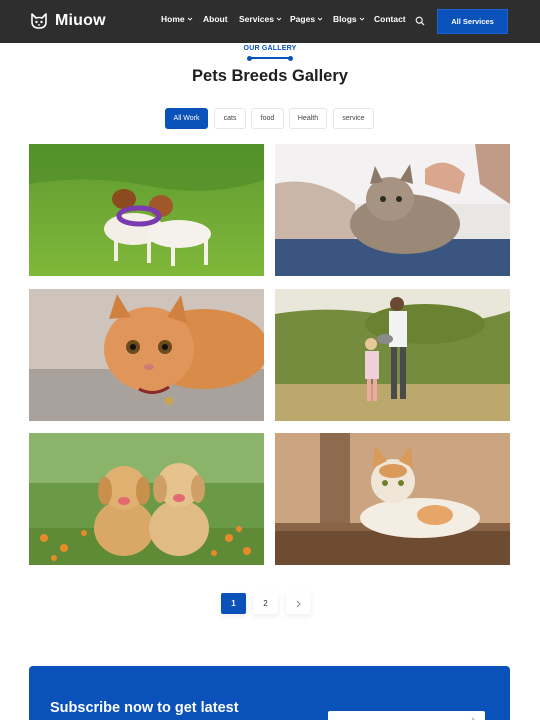 This screenshot has height=720, width=540. I want to click on gallery-image-orange-kitten, so click(146, 355).